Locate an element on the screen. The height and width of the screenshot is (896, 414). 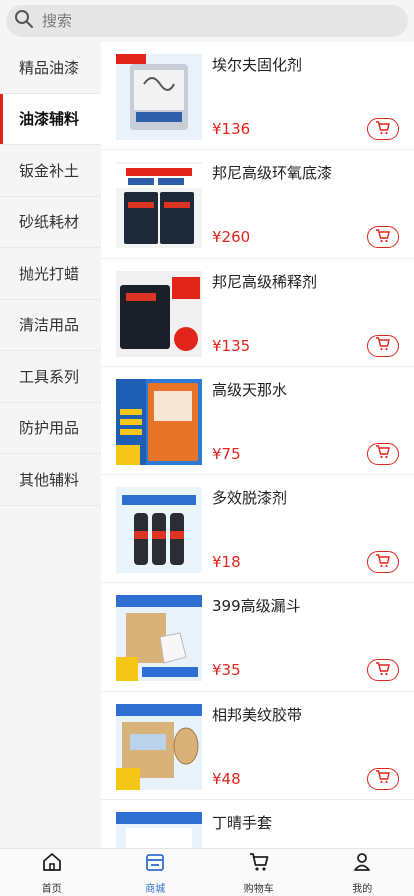
search-box is located at coordinates (207, 21).